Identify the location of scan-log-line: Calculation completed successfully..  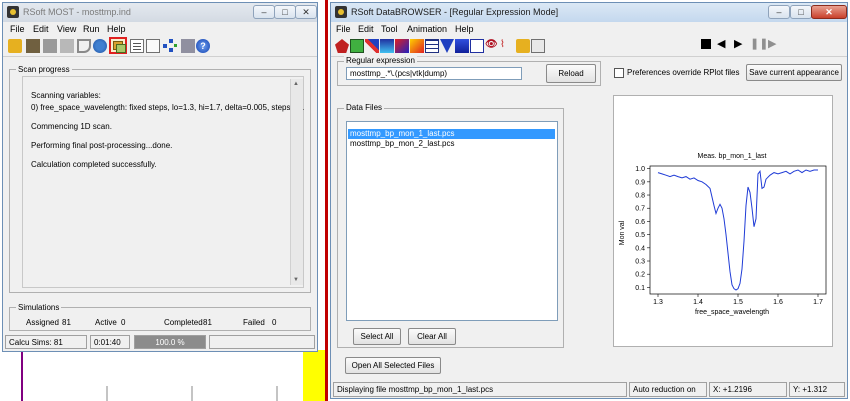
(94, 164).